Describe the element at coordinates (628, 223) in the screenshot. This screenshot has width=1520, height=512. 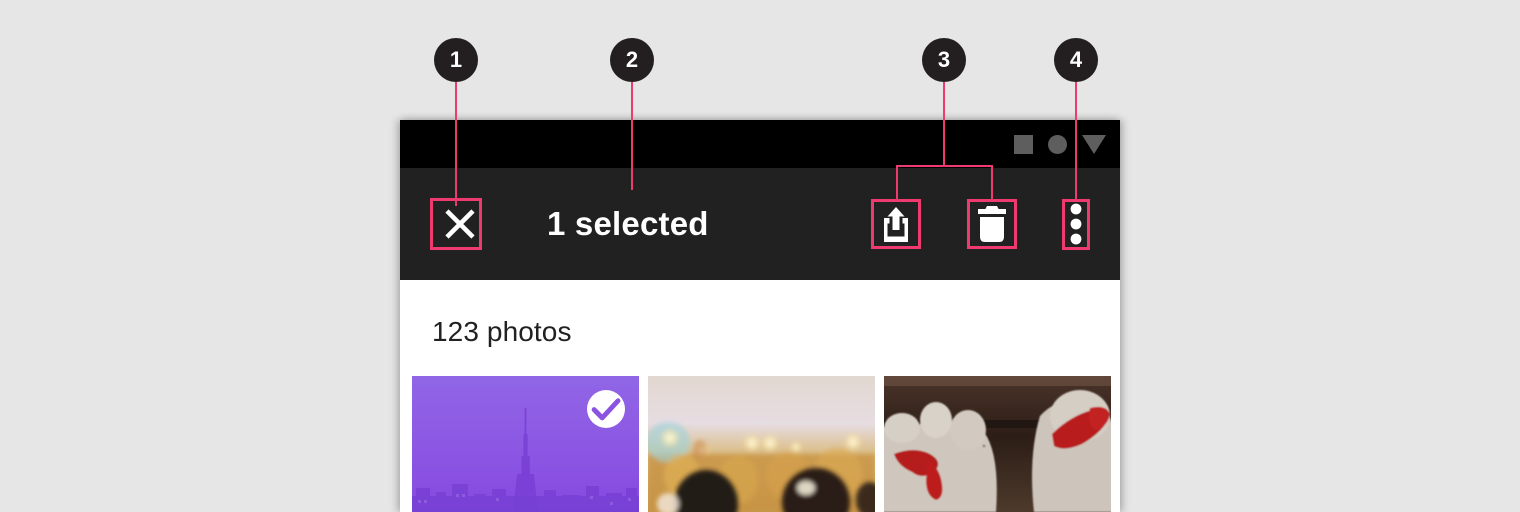
I see `selection-title: 1 selected` at that location.